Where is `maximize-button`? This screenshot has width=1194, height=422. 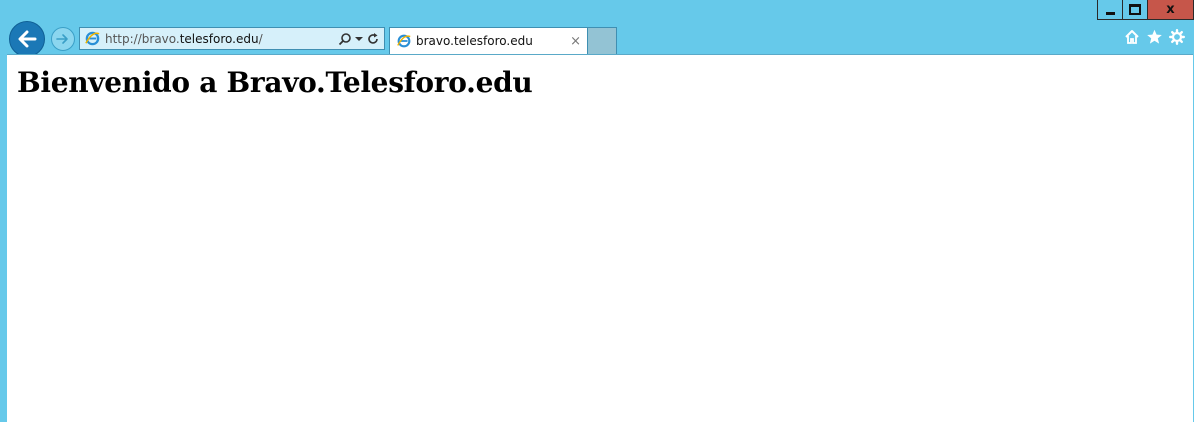 maximize-button is located at coordinates (1135, 10).